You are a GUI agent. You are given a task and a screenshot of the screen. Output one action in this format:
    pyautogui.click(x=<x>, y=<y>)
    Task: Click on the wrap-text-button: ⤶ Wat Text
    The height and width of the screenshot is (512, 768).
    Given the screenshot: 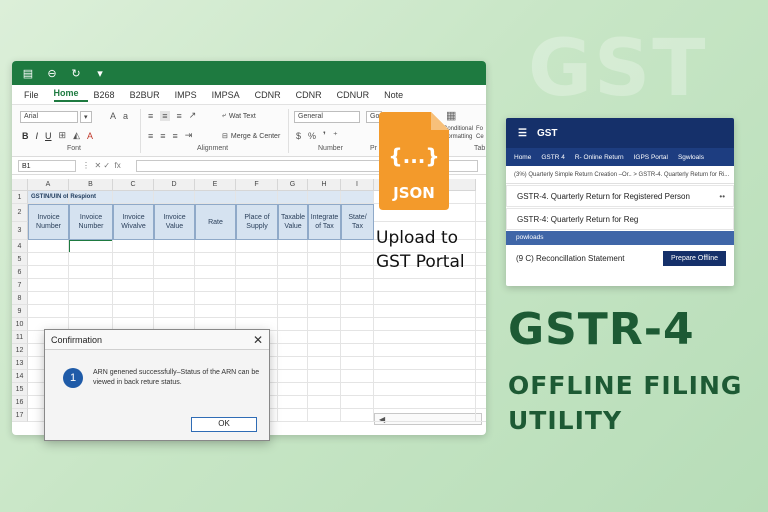 What is the action you would take?
    pyautogui.click(x=239, y=116)
    